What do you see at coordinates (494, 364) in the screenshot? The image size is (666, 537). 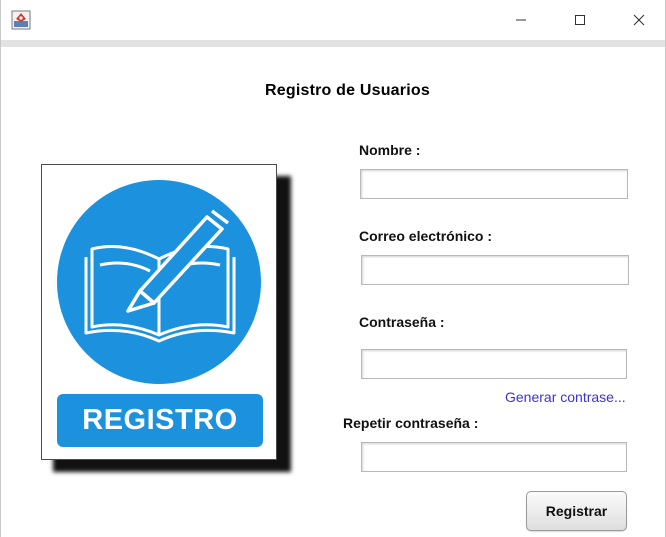 I see `password-input` at bounding box center [494, 364].